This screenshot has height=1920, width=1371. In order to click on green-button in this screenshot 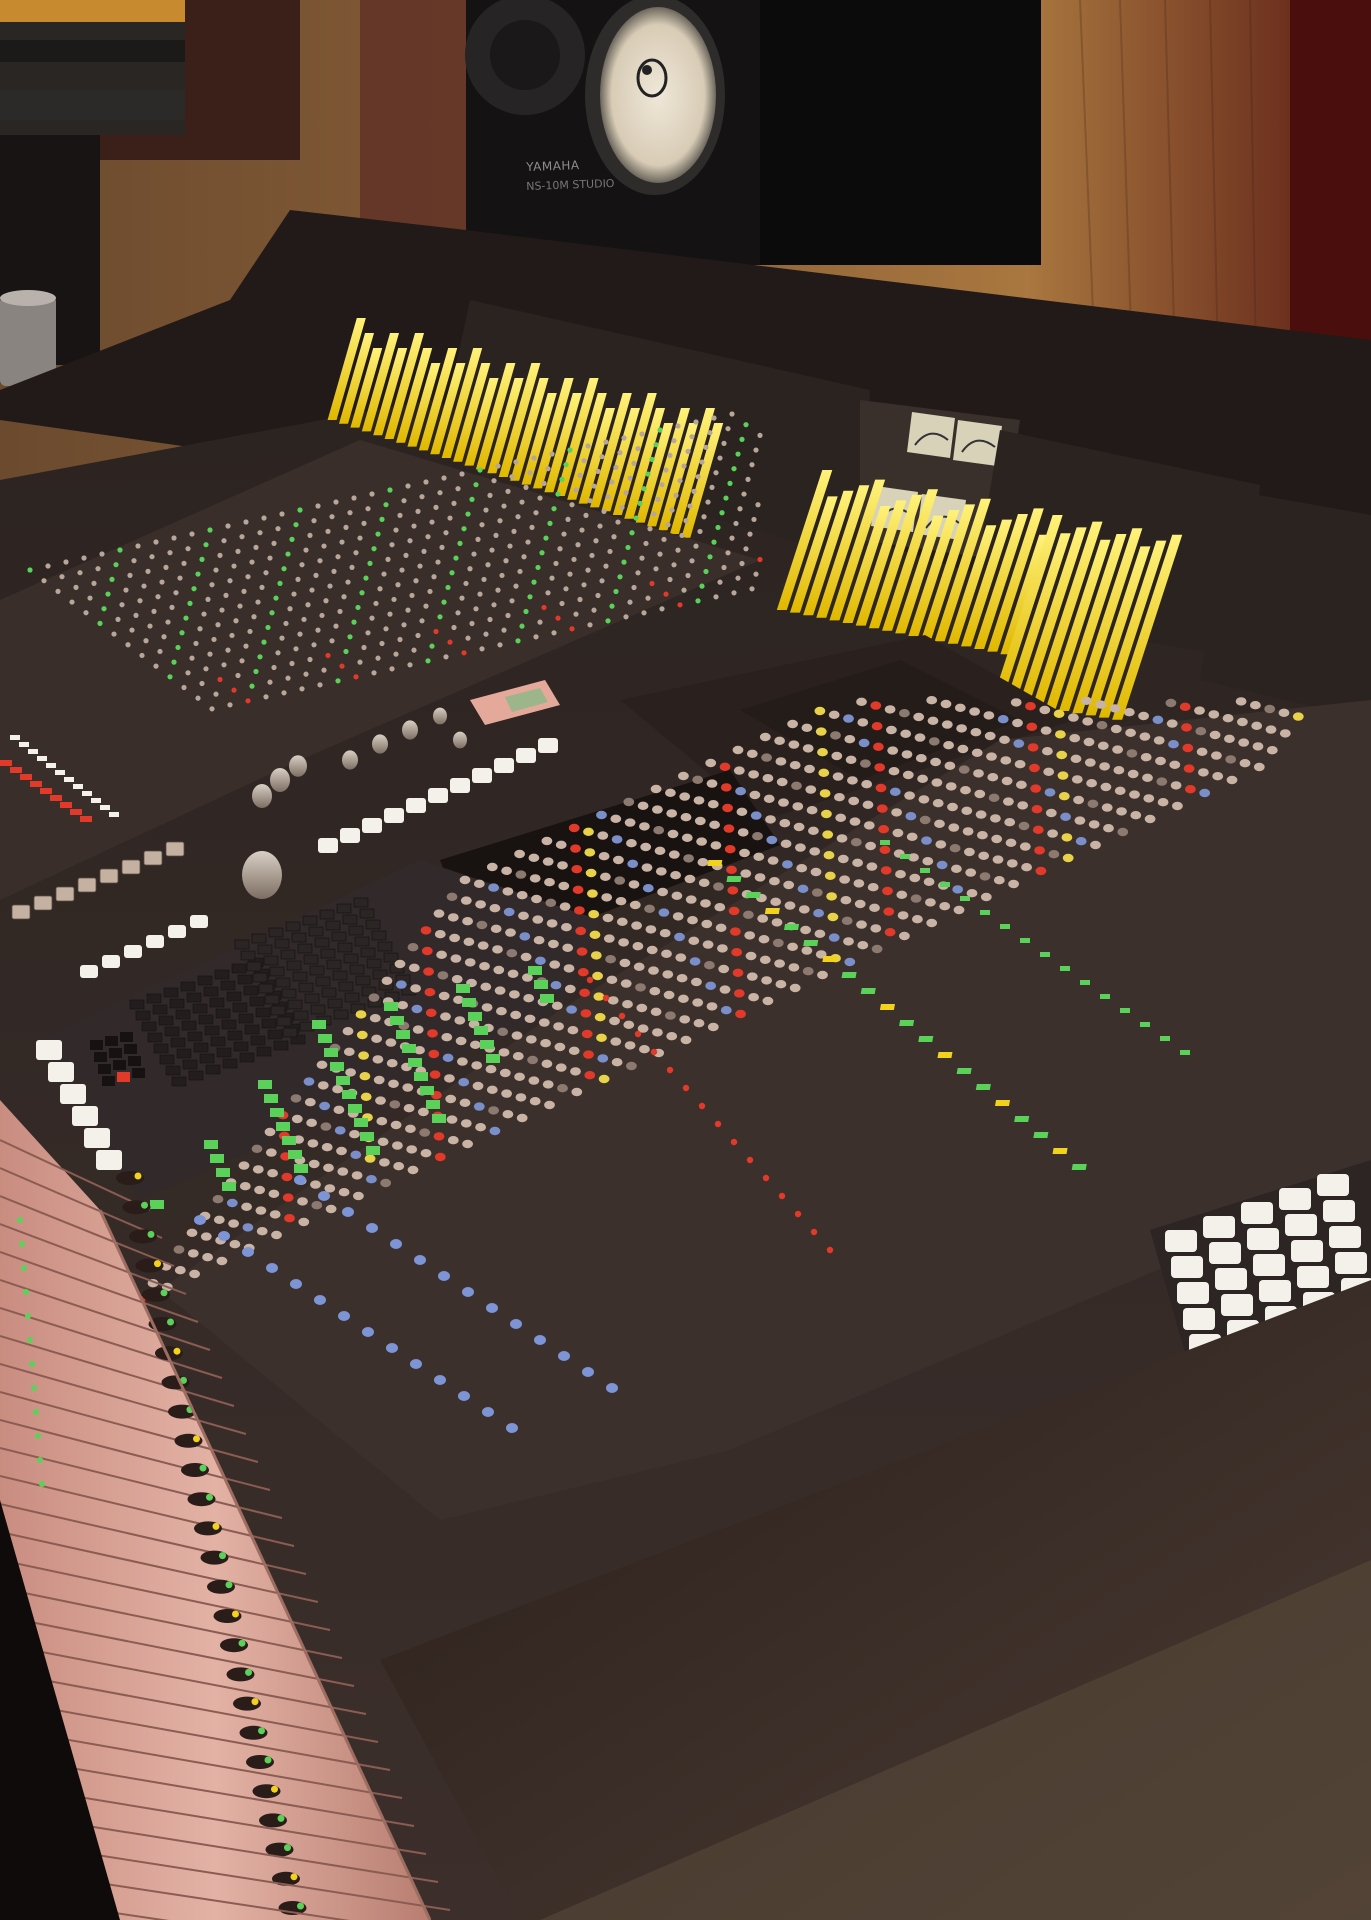, I will do `click(289, 1140)`.